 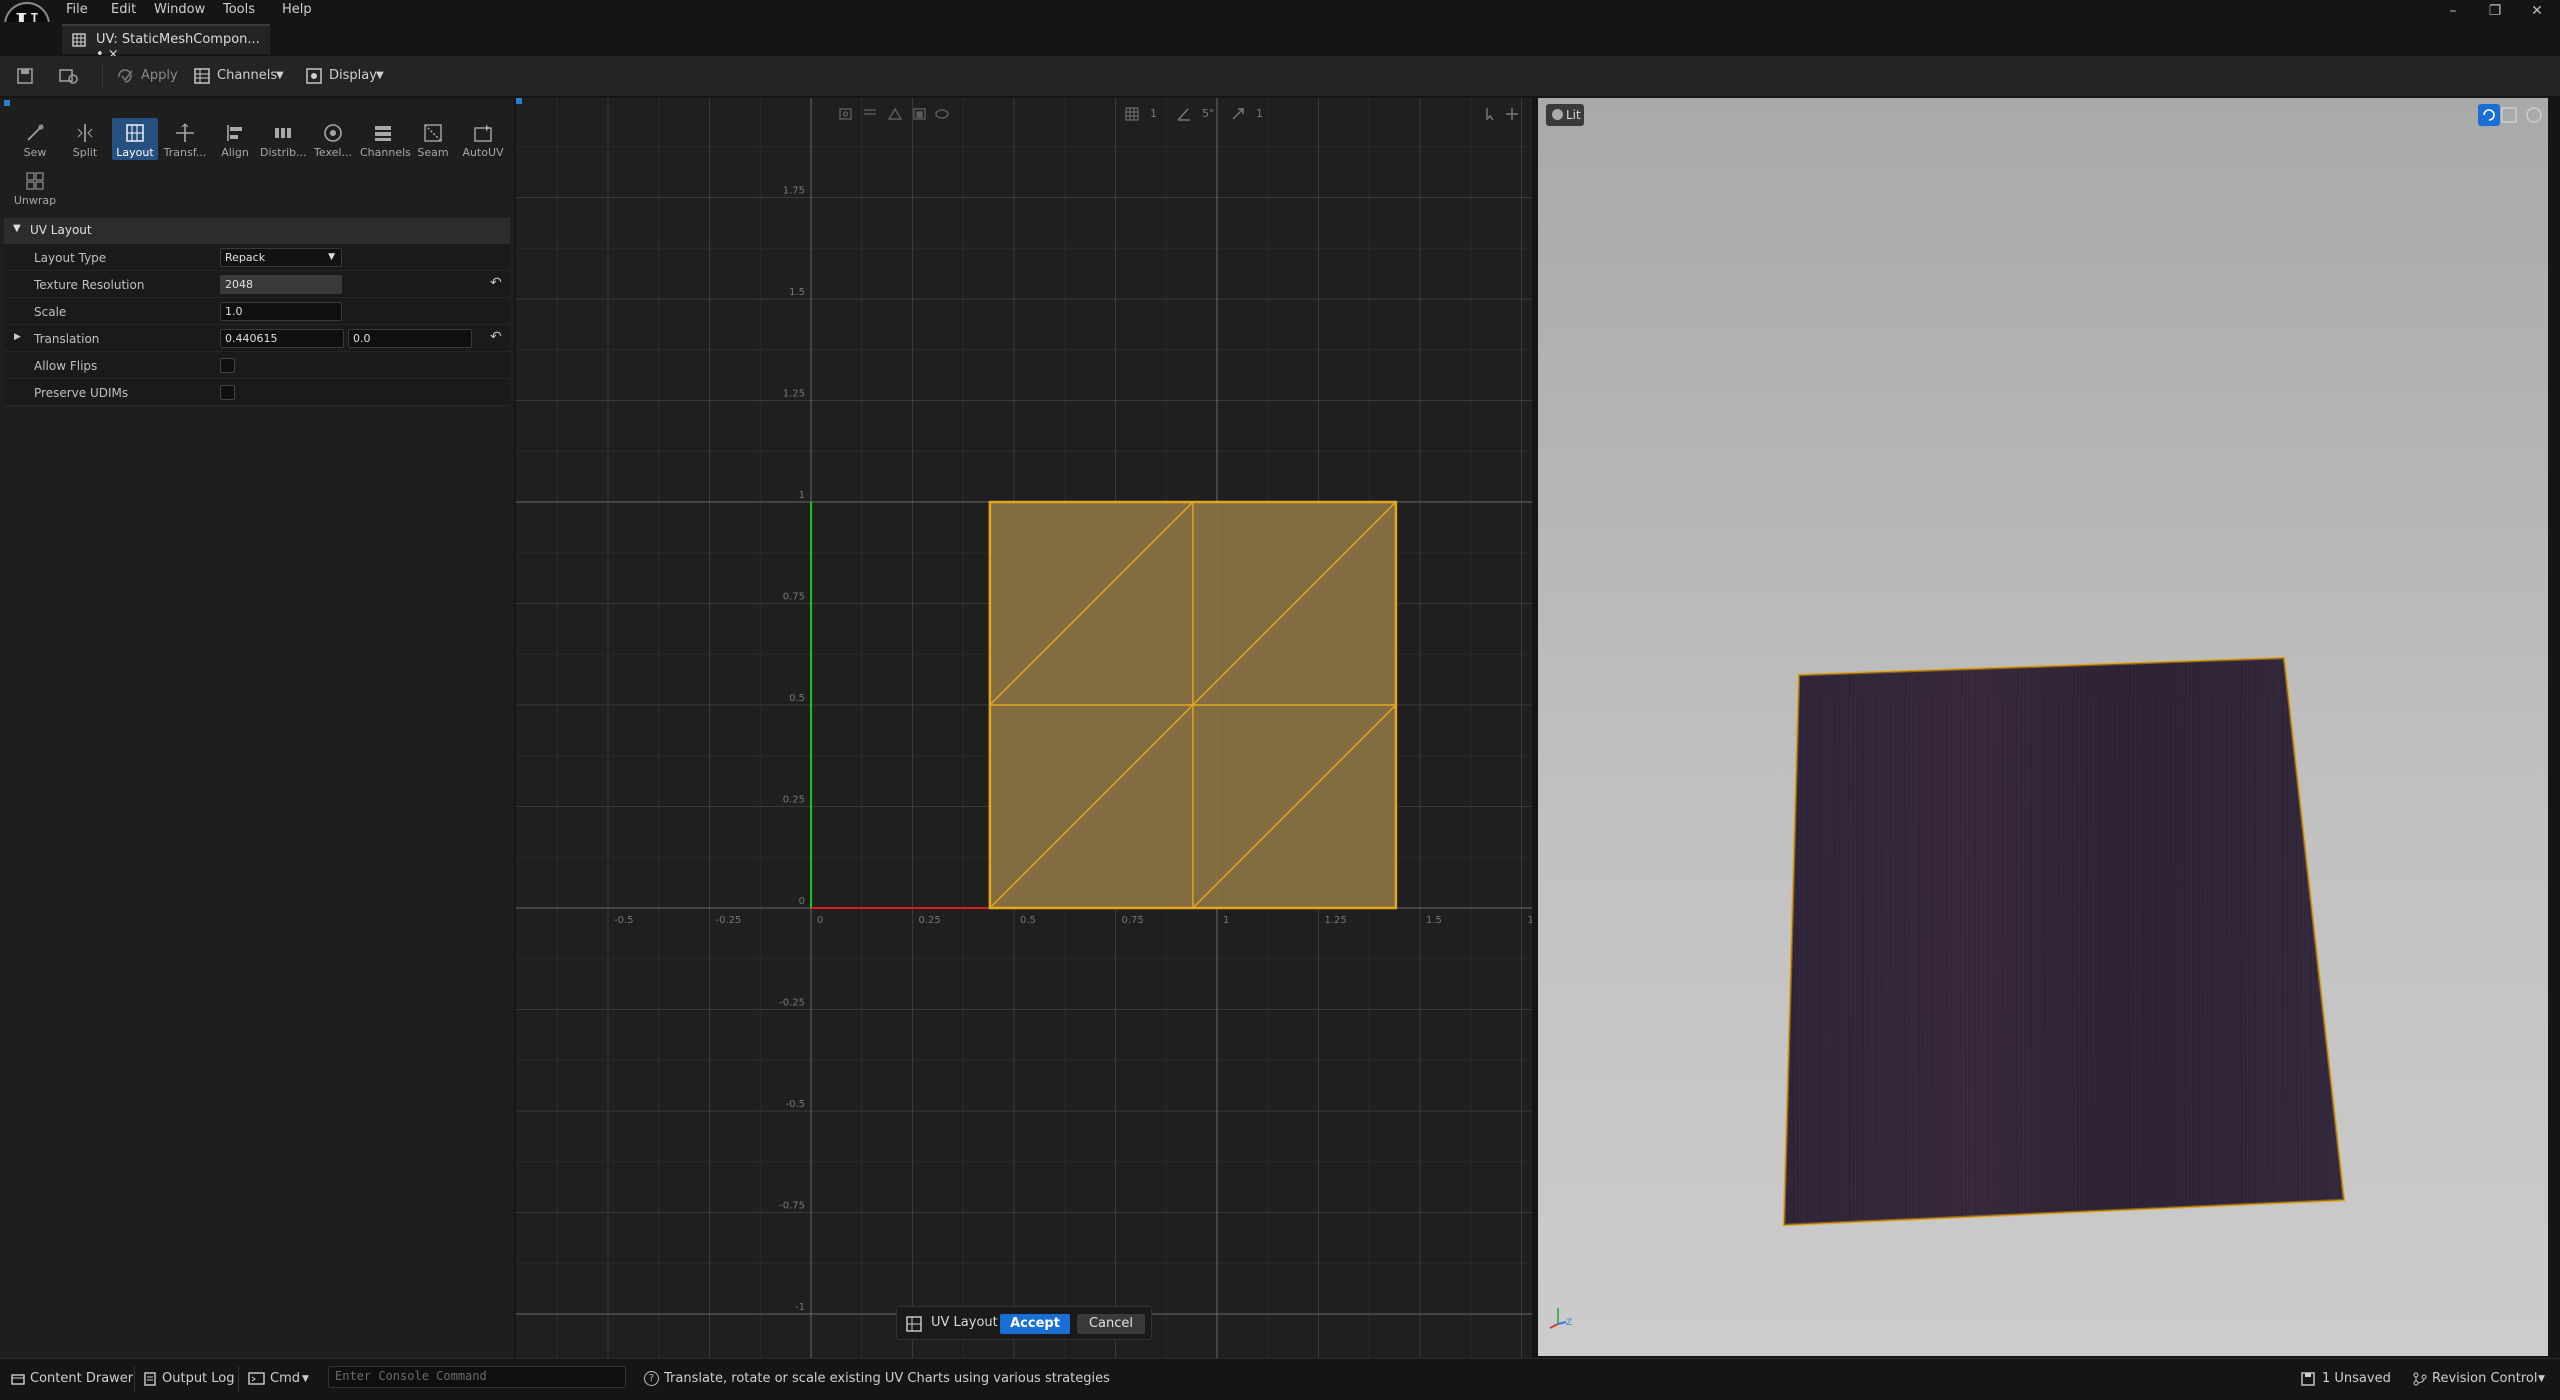 I want to click on preserve-udims-checkbox, so click(x=227, y=392).